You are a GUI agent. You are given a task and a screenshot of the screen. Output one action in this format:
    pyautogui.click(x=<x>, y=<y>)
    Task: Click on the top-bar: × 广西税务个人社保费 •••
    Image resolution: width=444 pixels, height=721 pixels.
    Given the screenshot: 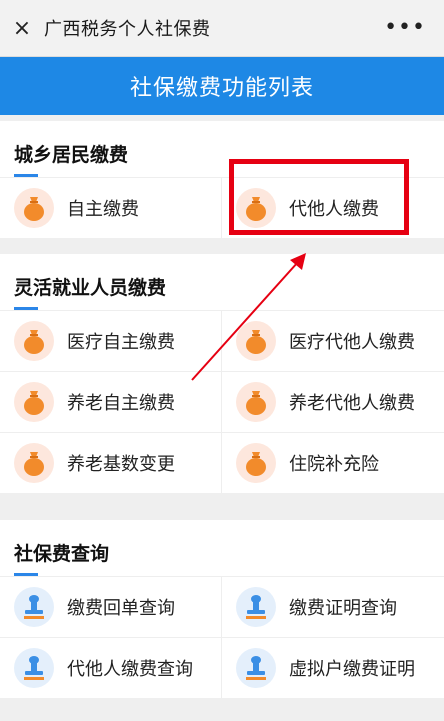 What is the action you would take?
    pyautogui.click(x=222, y=28)
    